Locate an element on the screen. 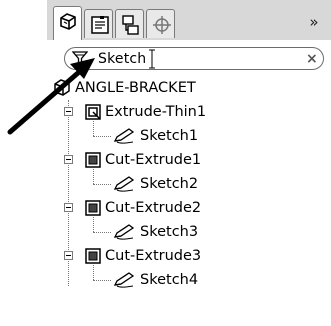 Image resolution: width=331 pixels, height=326 pixels. sketch-label: Sketch4 is located at coordinates (169, 280).